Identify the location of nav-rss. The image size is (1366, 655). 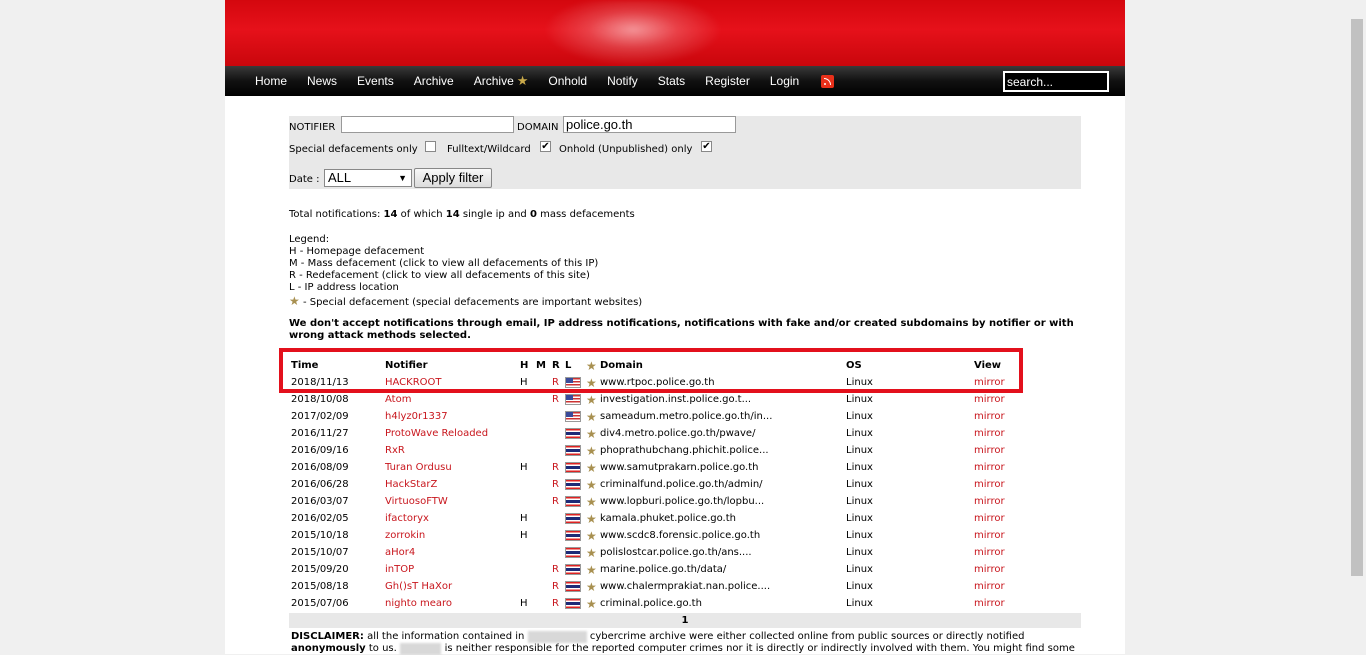
(827, 81).